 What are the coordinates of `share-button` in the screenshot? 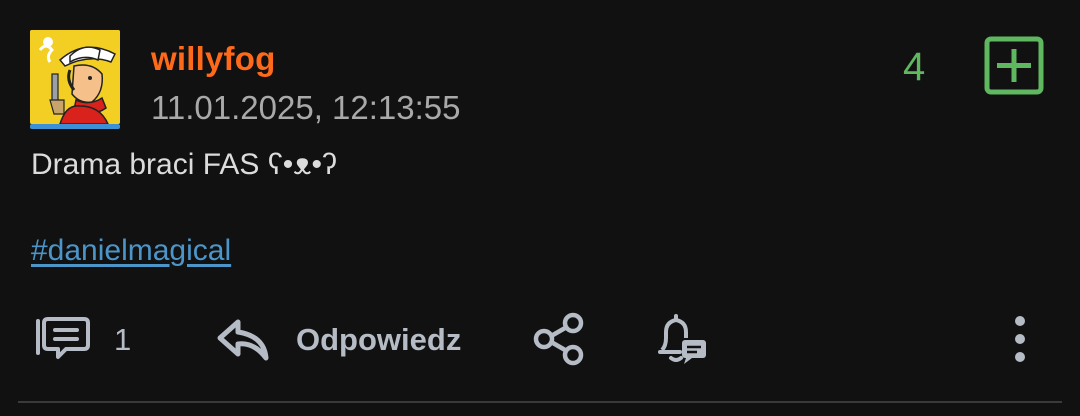 It's located at (559, 339).